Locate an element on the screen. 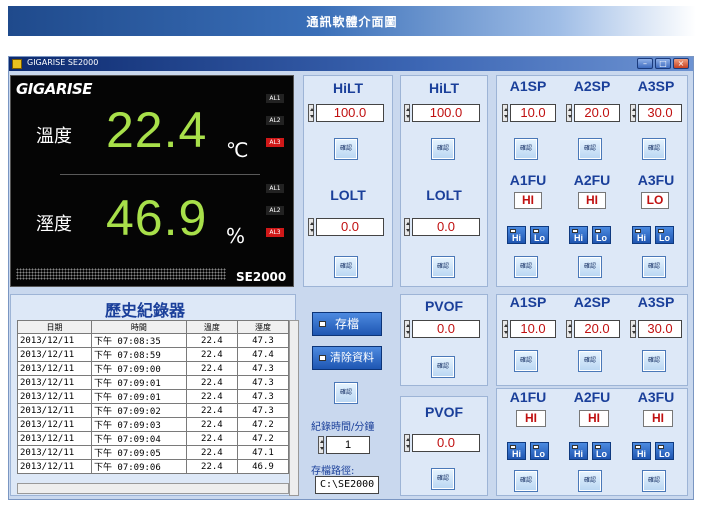  minimize-button: – is located at coordinates (645, 63).